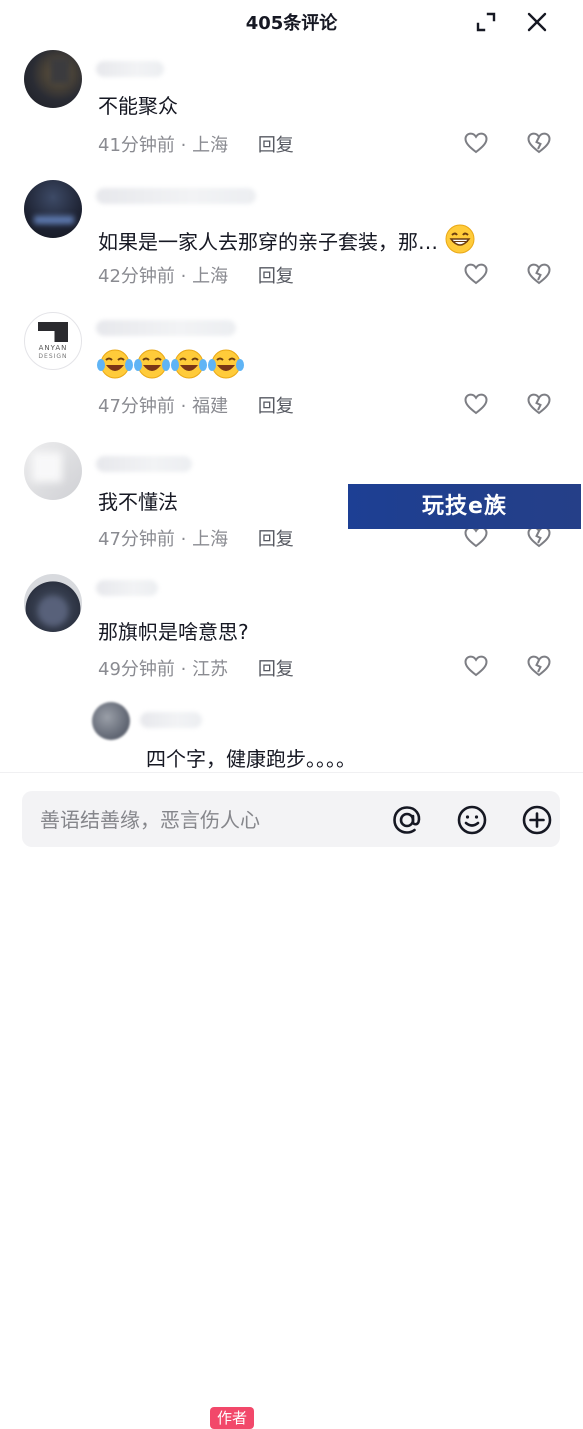 The width and height of the screenshot is (583, 1429). What do you see at coordinates (136, 276) in the screenshot?
I see `comment-time: 42分钟前` at bounding box center [136, 276].